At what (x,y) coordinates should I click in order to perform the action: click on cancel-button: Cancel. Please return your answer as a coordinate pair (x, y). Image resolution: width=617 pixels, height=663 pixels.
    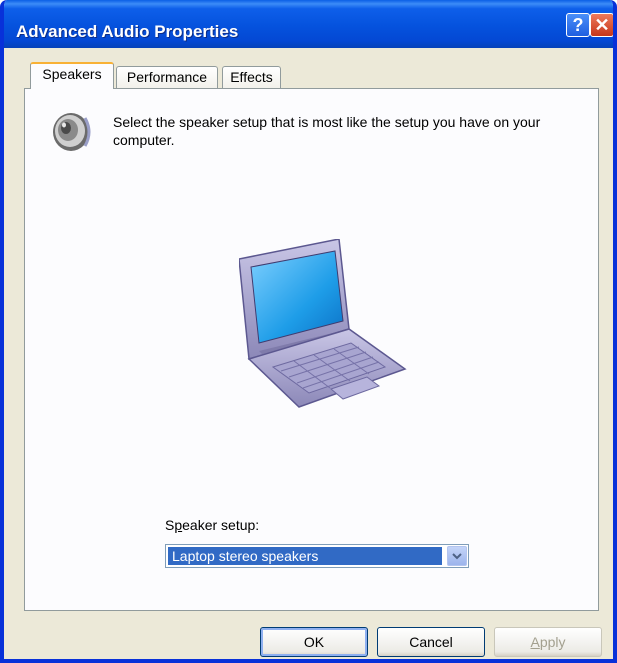
    Looking at the image, I should click on (431, 642).